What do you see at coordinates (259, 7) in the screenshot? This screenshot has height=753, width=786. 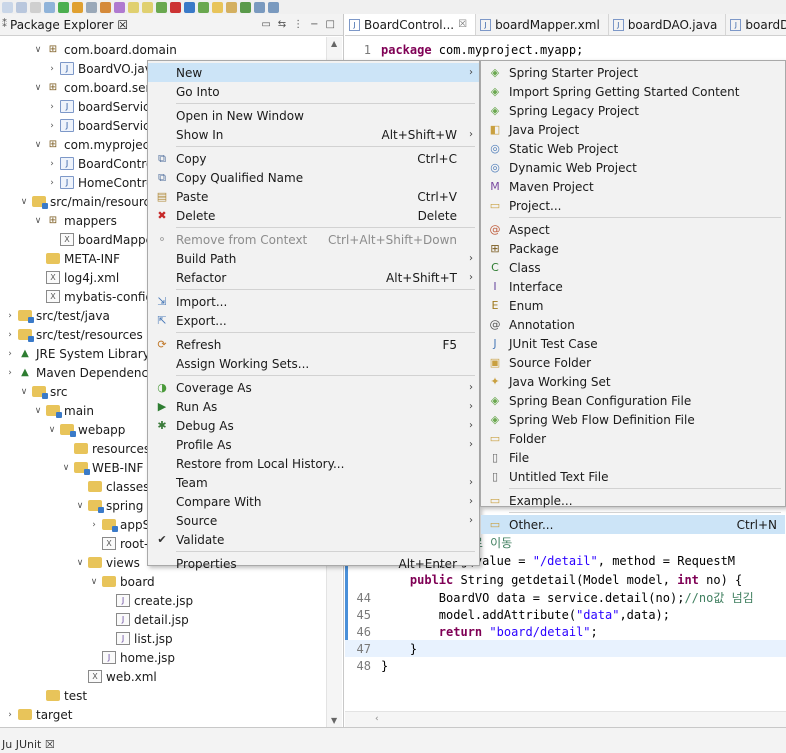 I see `back-icon` at bounding box center [259, 7].